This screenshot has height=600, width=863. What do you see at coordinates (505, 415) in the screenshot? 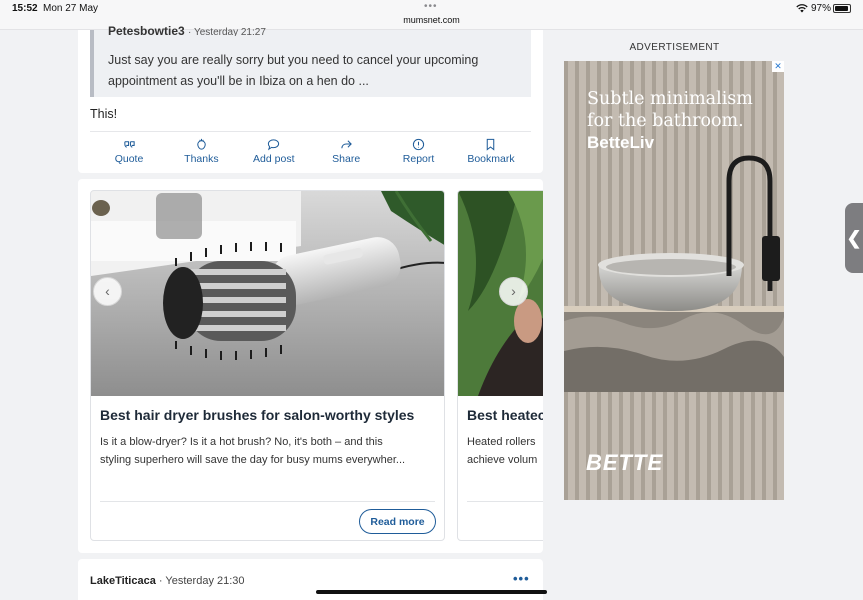
I see `article-title: Best heatec` at bounding box center [505, 415].